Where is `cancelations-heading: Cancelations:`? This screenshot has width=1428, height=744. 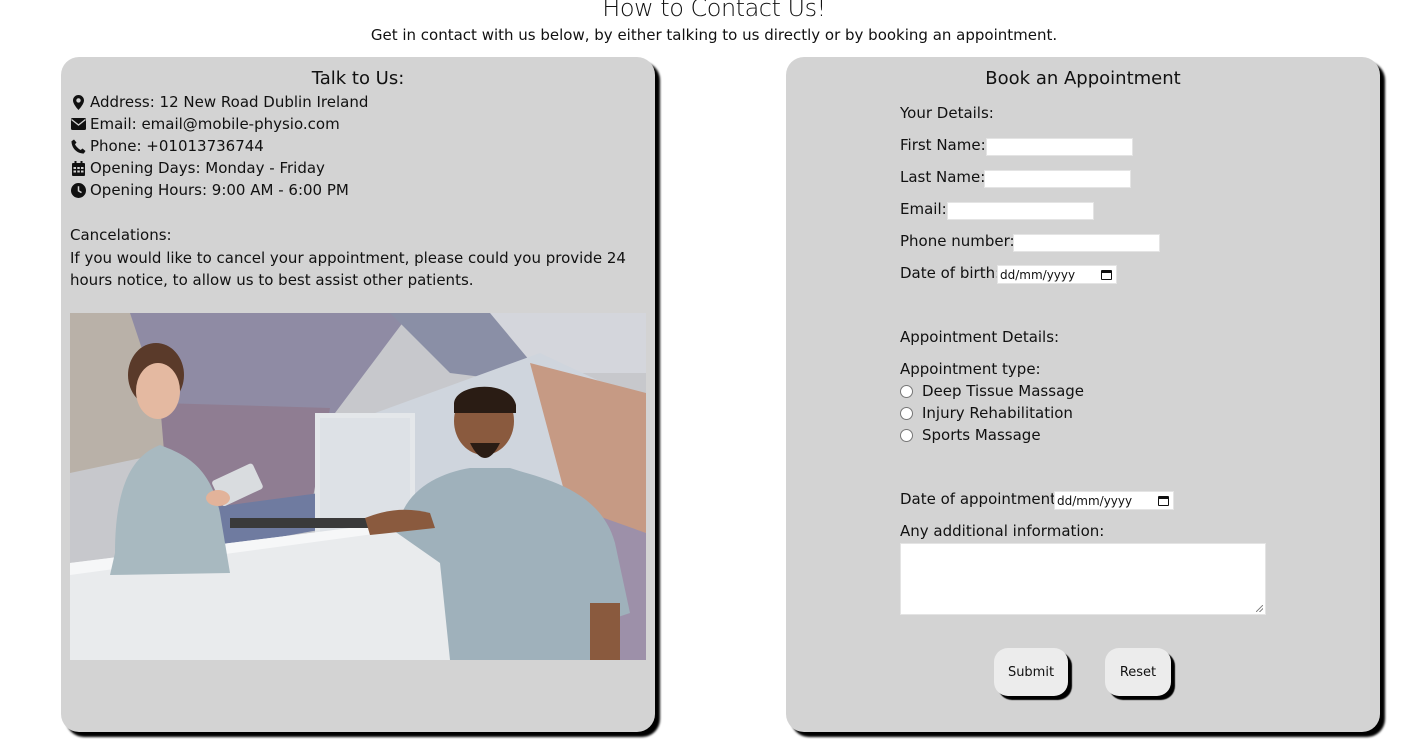 cancelations-heading: Cancelations: is located at coordinates (121, 235).